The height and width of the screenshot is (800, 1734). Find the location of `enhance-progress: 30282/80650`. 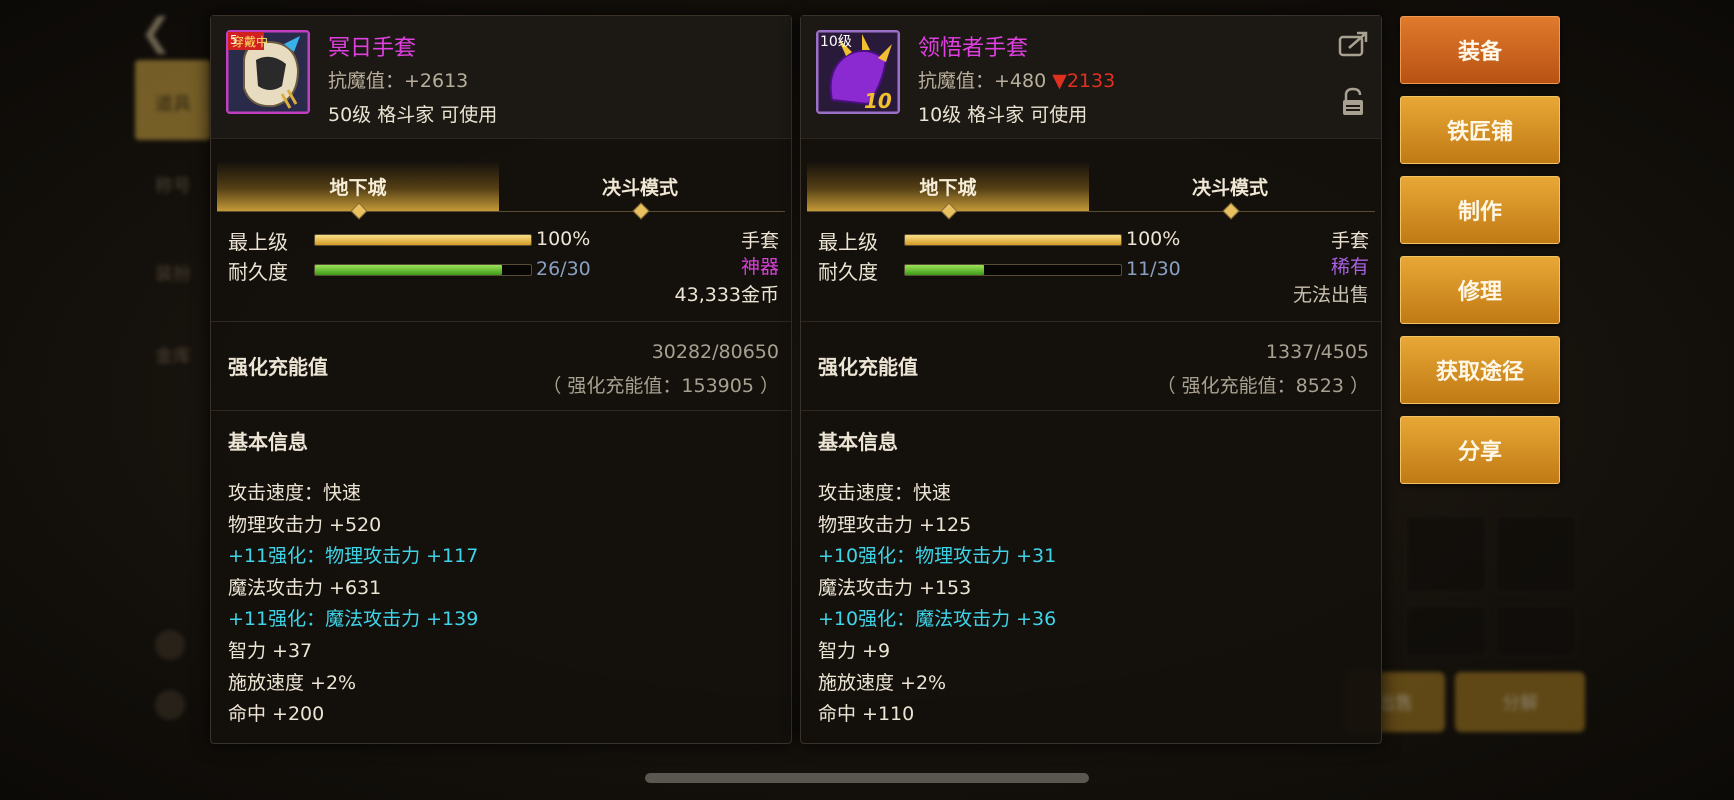

enhance-progress: 30282/80650 is located at coordinates (715, 352).